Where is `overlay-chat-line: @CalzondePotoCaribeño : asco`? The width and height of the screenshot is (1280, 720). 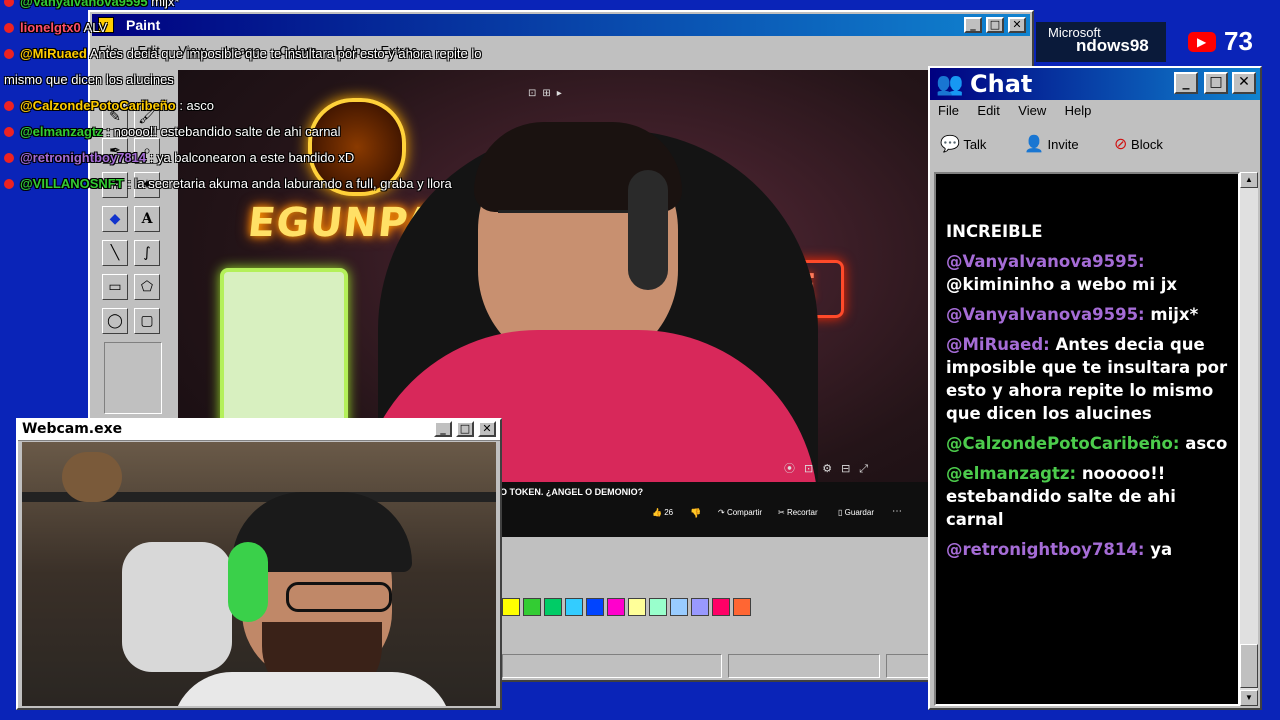
overlay-chat-line: @CalzondePotoCaribeño : asco is located at coordinates (109, 105).